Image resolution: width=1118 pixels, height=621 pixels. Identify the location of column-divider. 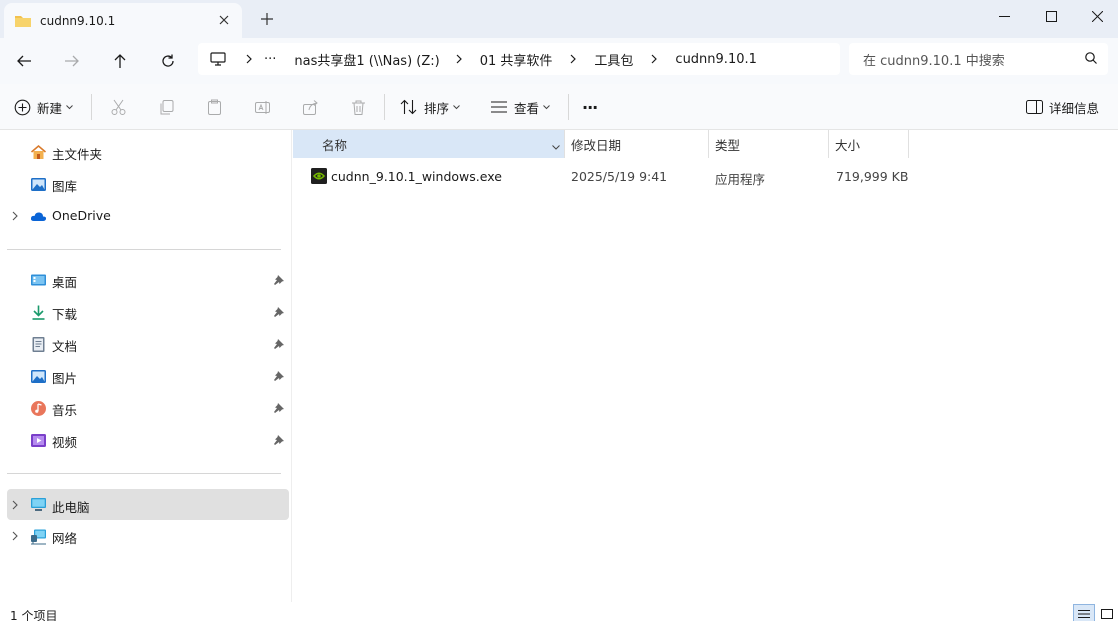
(908, 144).